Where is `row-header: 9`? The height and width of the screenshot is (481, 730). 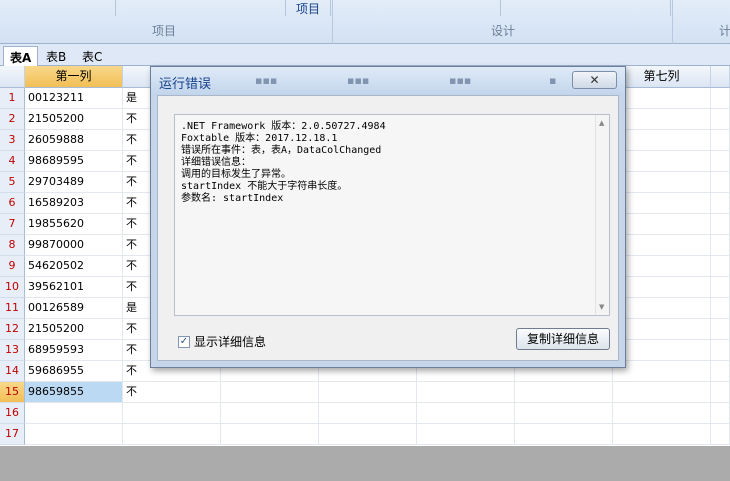
row-header: 9 is located at coordinates (12, 266).